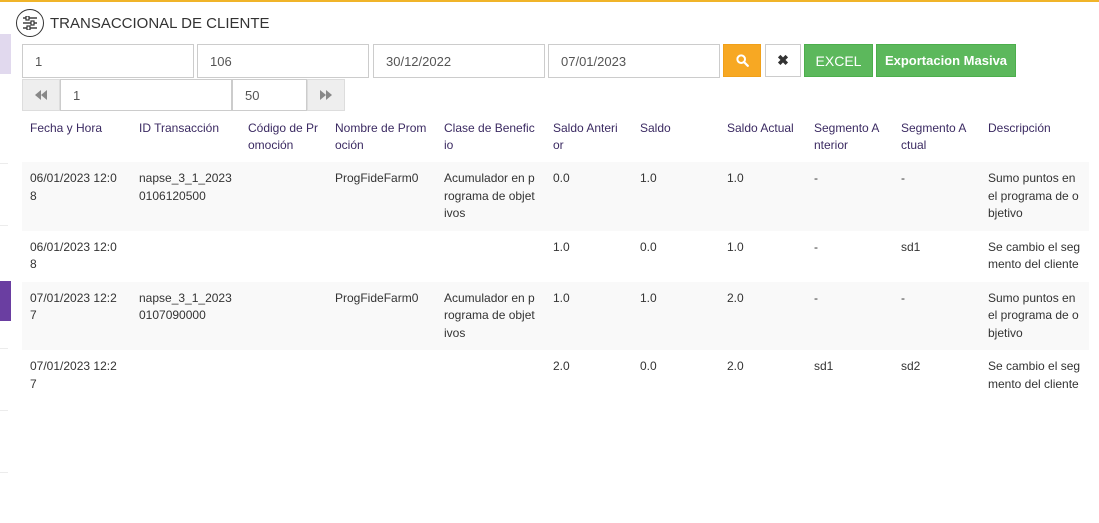  What do you see at coordinates (549, 1) in the screenshot?
I see `top-accent-line` at bounding box center [549, 1].